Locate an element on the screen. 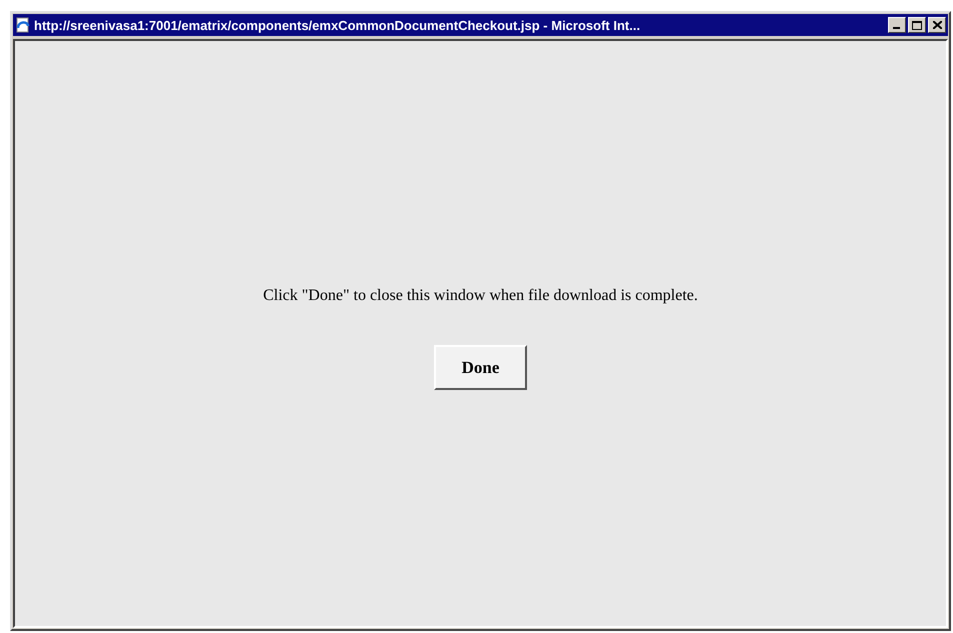 This screenshot has width=953, height=633. close-icon is located at coordinates (937, 25).